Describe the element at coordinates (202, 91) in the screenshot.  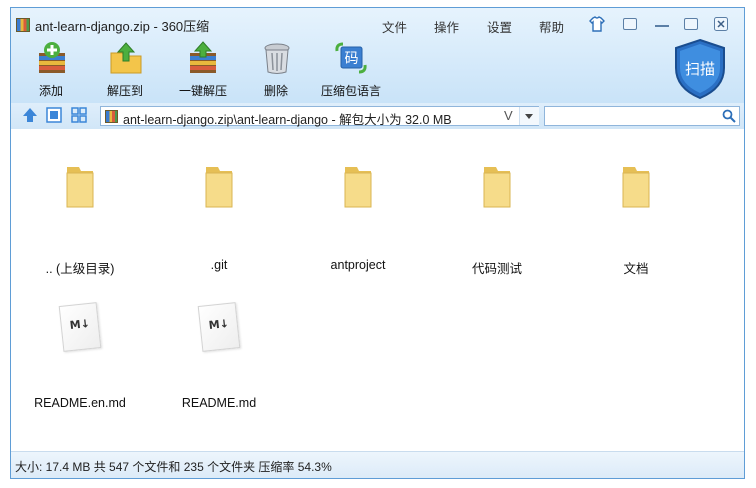
I see `one-click-extract-label: 一键解压` at that location.